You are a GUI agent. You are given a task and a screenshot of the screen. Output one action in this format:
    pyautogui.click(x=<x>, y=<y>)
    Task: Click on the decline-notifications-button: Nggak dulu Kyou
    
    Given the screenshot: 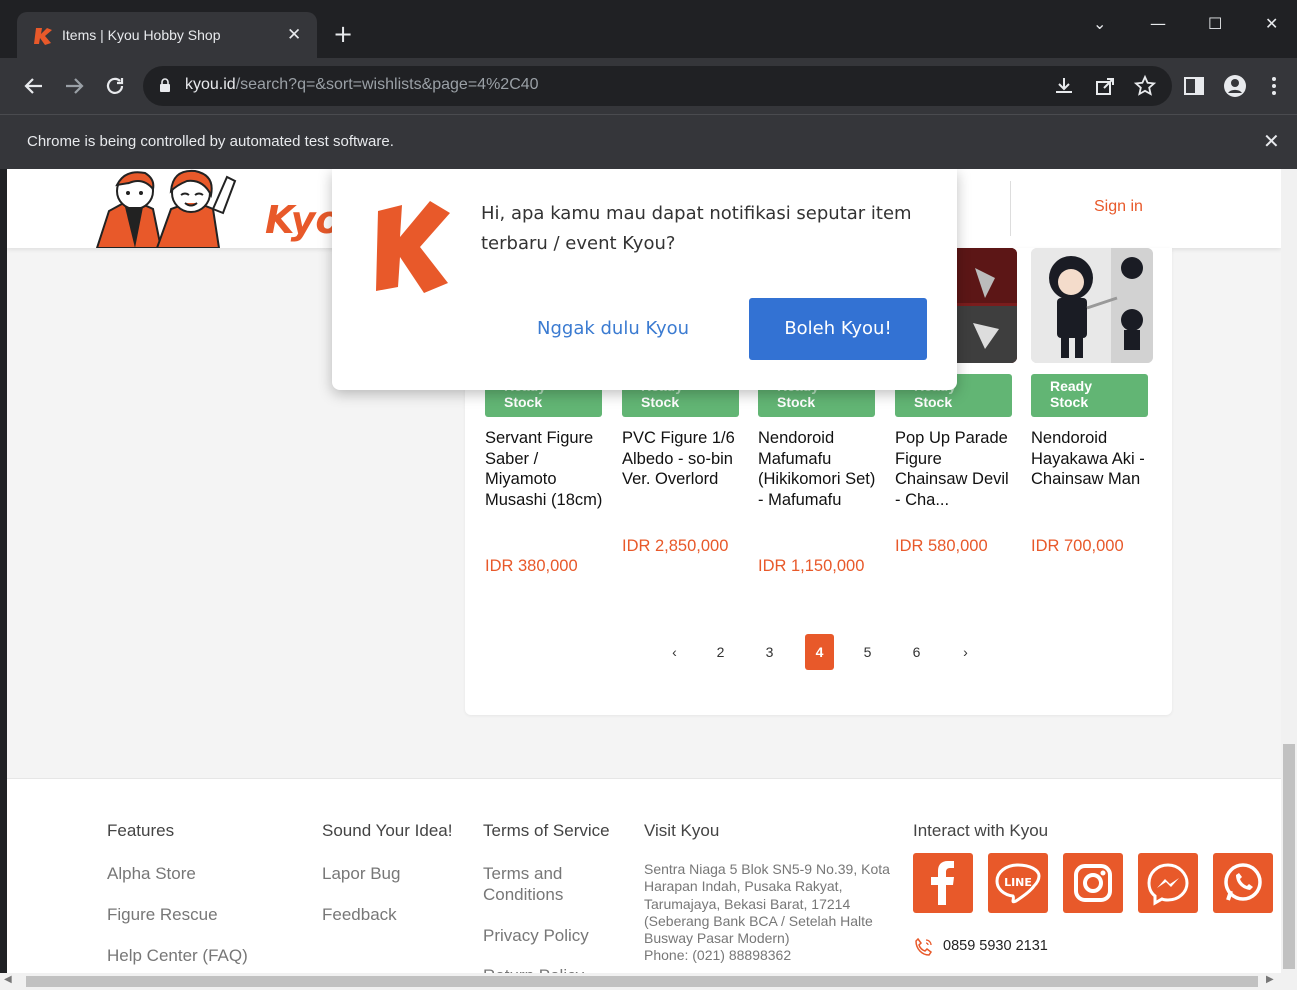 What is the action you would take?
    pyautogui.click(x=613, y=328)
    